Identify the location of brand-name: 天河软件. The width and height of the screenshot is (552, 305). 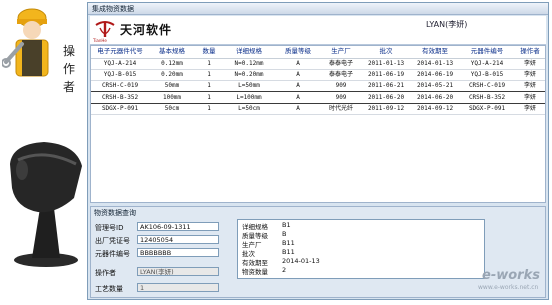
(146, 30).